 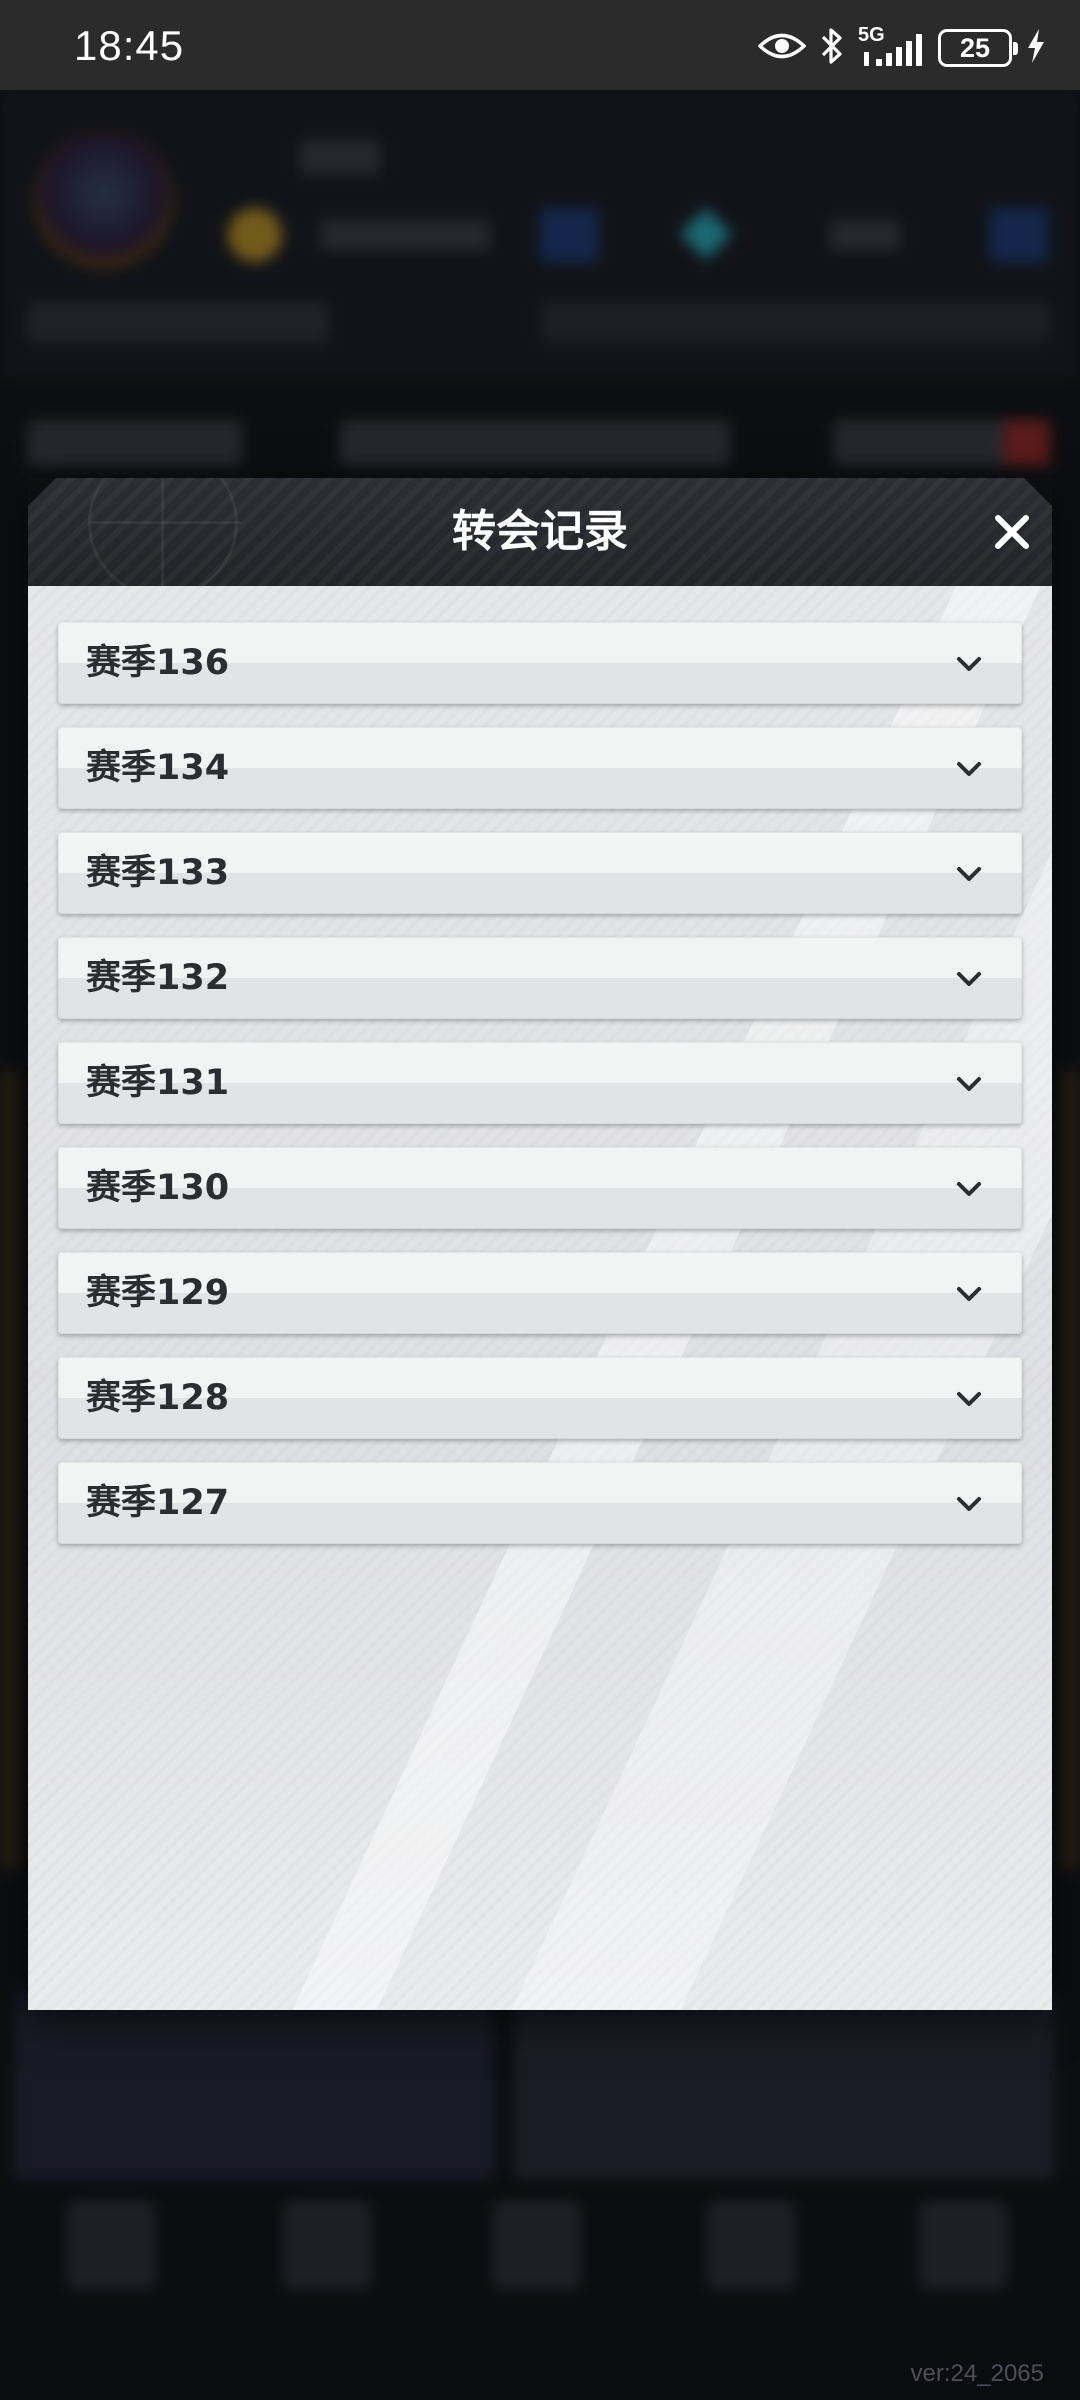 I want to click on close-button, so click(x=1012, y=532).